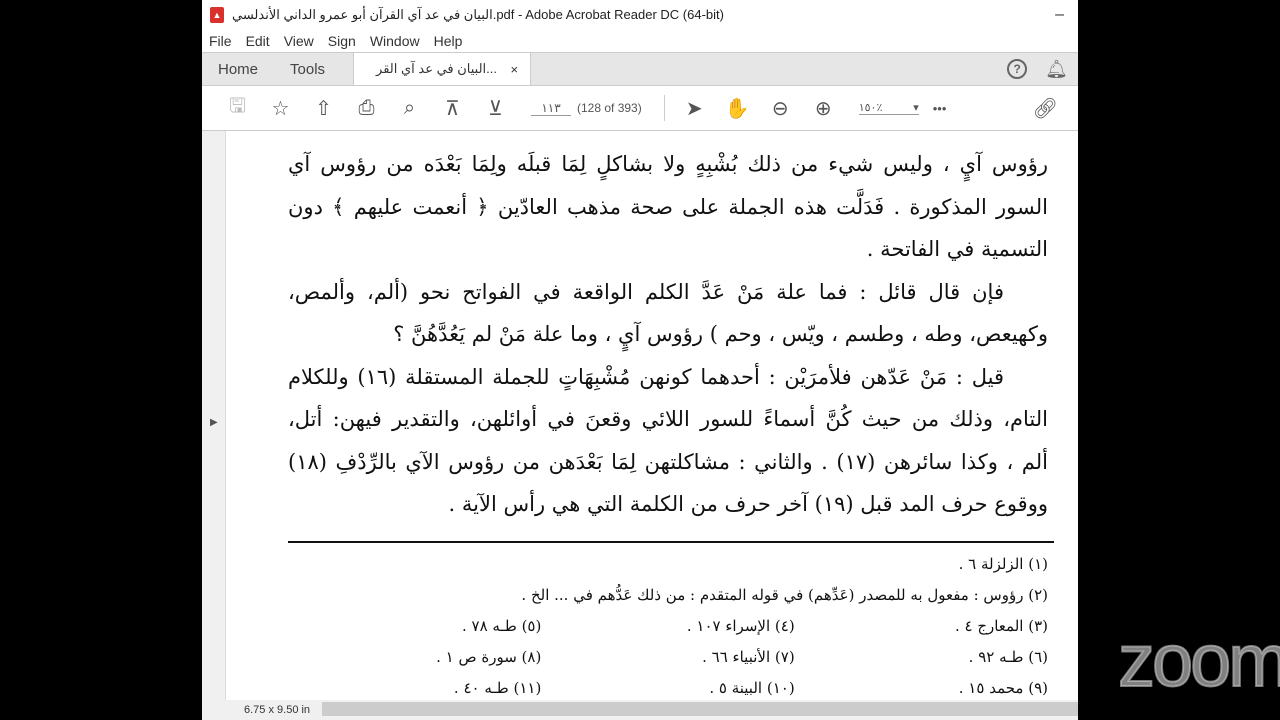 The image size is (1280, 720). What do you see at coordinates (609, 108) in the screenshot?
I see `page-count: (128 of 393)` at bounding box center [609, 108].